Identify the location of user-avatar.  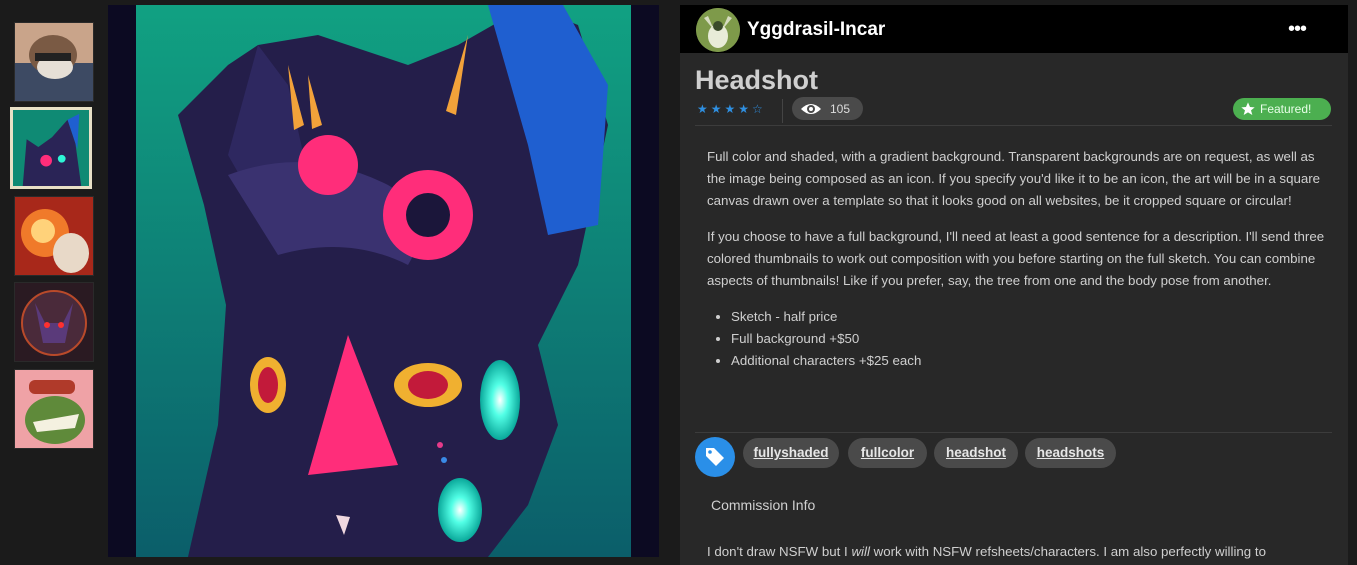
(718, 30).